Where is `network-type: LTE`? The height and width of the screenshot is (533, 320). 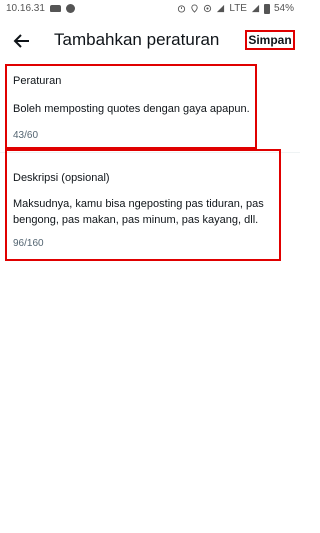 network-type: LTE is located at coordinates (238, 8).